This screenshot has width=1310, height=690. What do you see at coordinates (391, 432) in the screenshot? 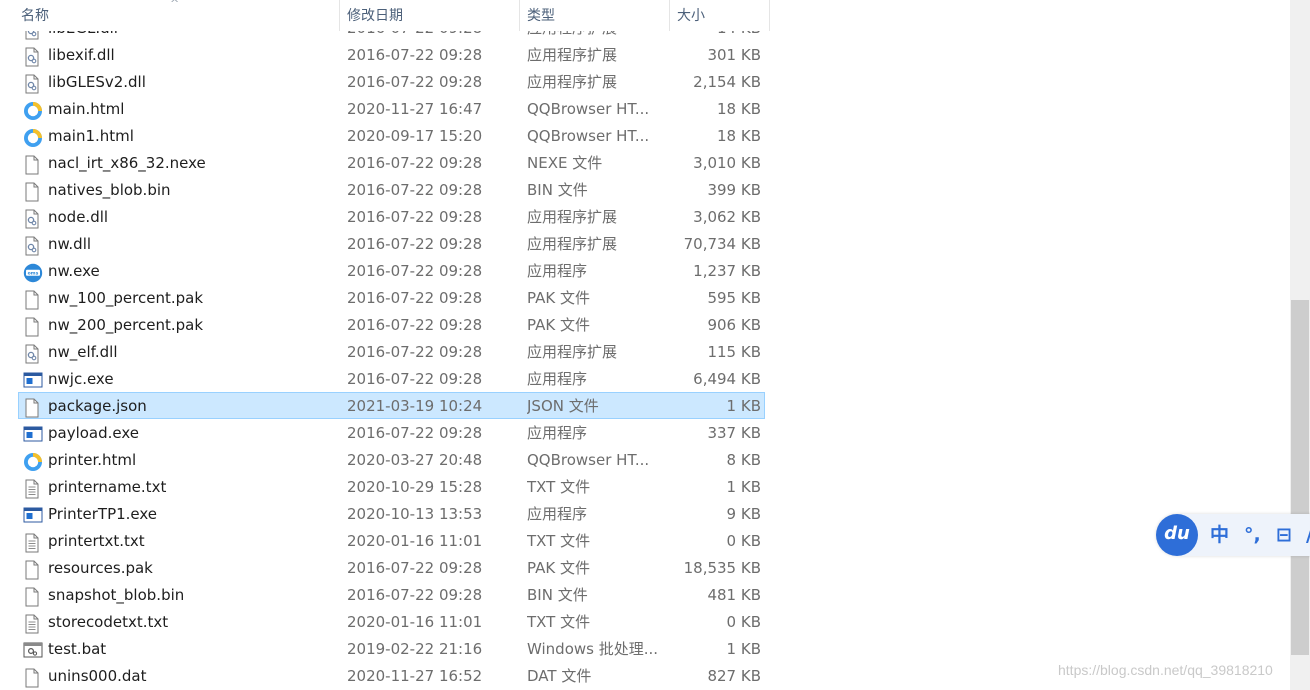
I see `file-row: payload.exe 2016-07-22 09:28 应用程序 337 KB` at bounding box center [391, 432].